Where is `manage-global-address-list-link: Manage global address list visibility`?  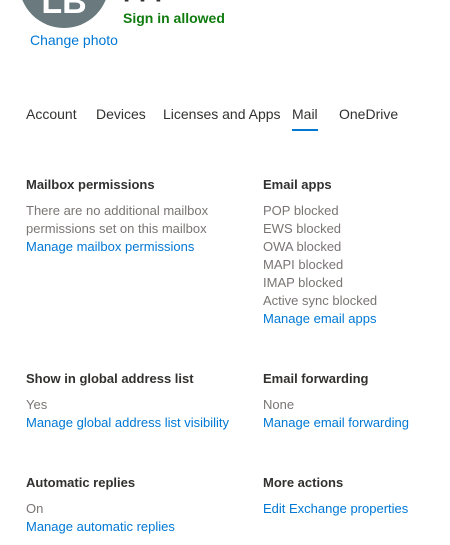
manage-global-address-list-link: Manage global address list visibility is located at coordinates (127, 423).